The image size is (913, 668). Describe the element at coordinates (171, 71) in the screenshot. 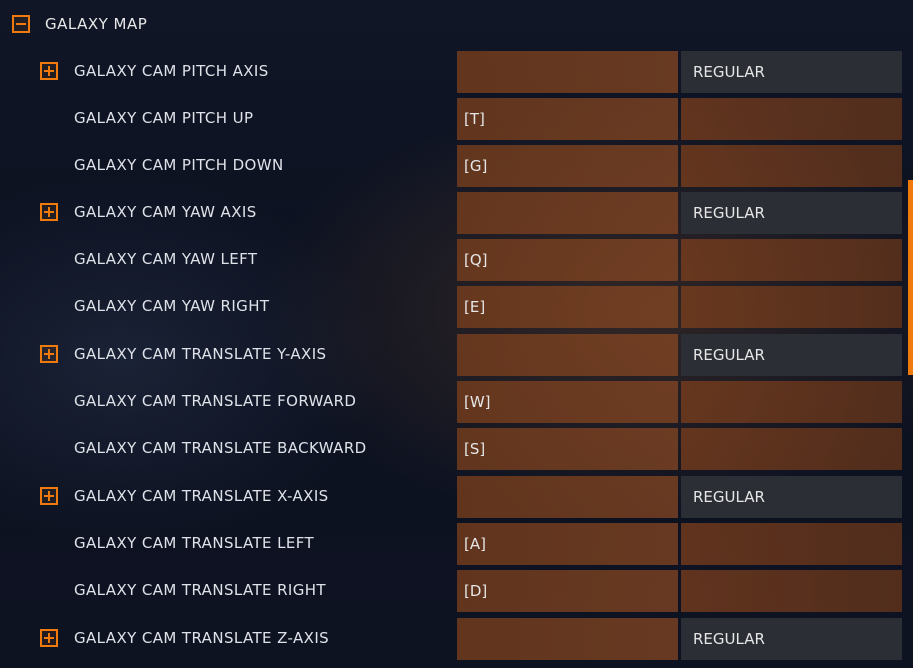

I see `row-label: GALAXY CAM PITCH AXIS` at that location.